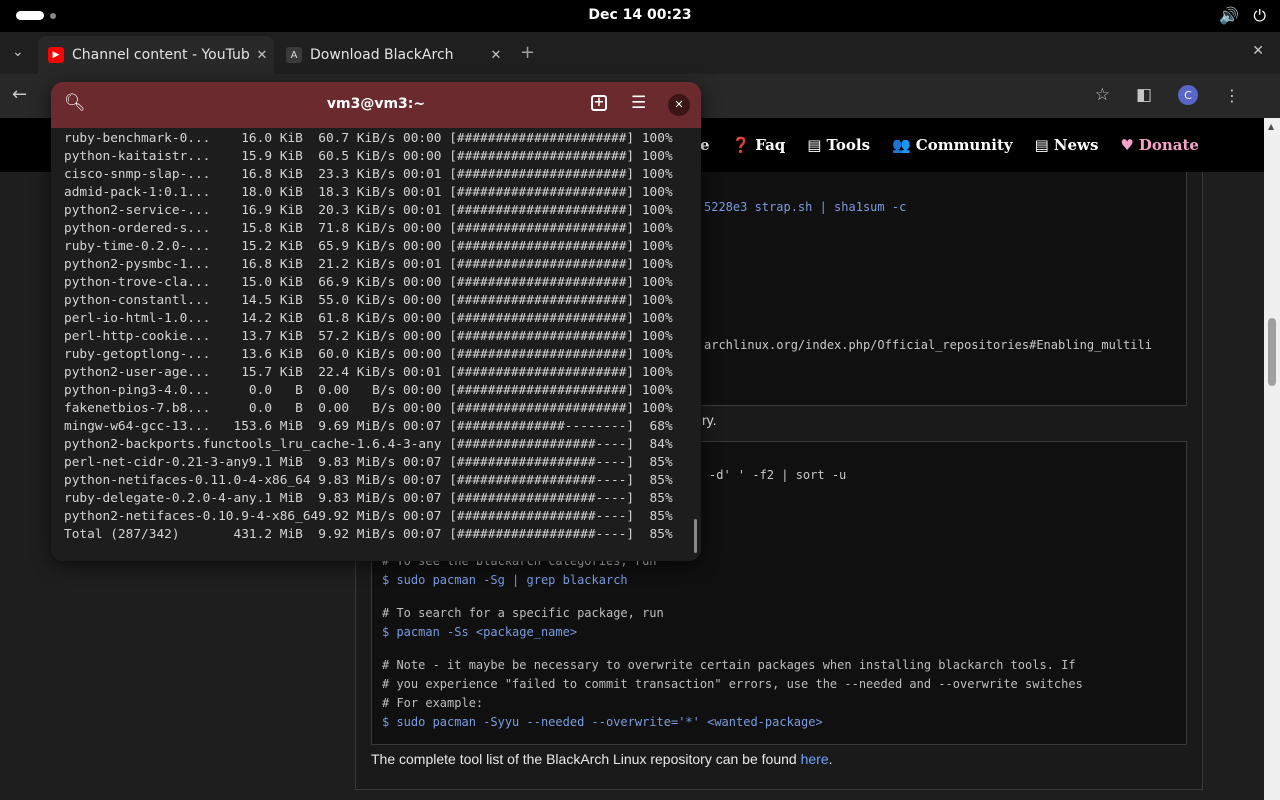 The height and width of the screenshot is (800, 1280). I want to click on nav-item-news: ▤ News, so click(1067, 145).